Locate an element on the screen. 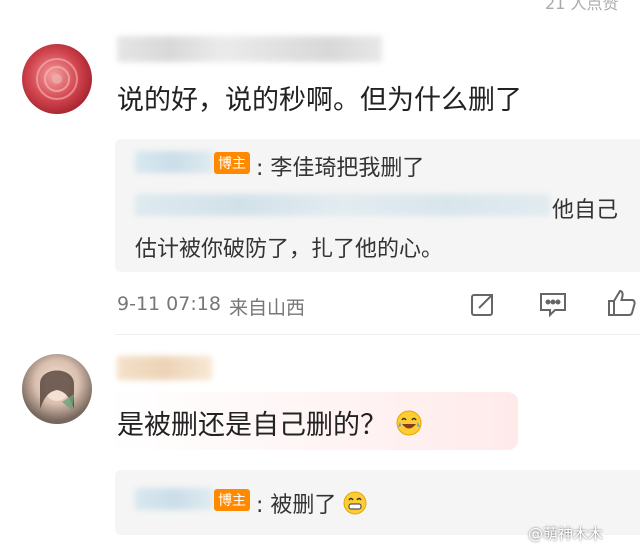 This screenshot has height=551, width=640. grin-emoji-icon is located at coordinates (355, 506).